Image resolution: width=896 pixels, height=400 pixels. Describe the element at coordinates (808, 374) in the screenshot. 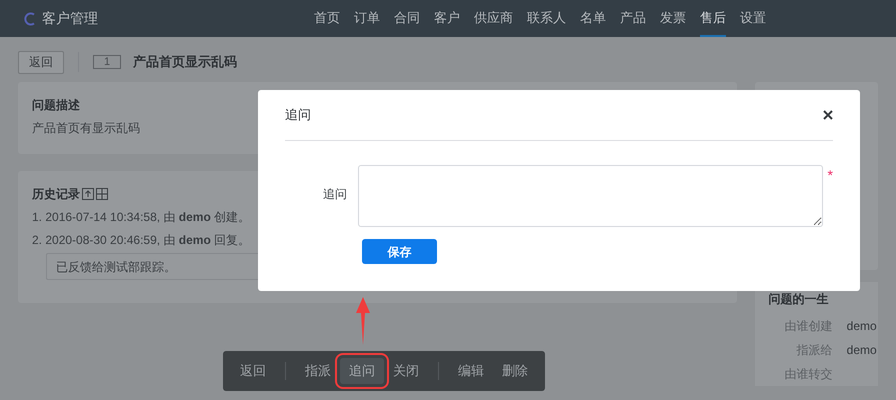

I see `field-label: 由谁转交` at that location.